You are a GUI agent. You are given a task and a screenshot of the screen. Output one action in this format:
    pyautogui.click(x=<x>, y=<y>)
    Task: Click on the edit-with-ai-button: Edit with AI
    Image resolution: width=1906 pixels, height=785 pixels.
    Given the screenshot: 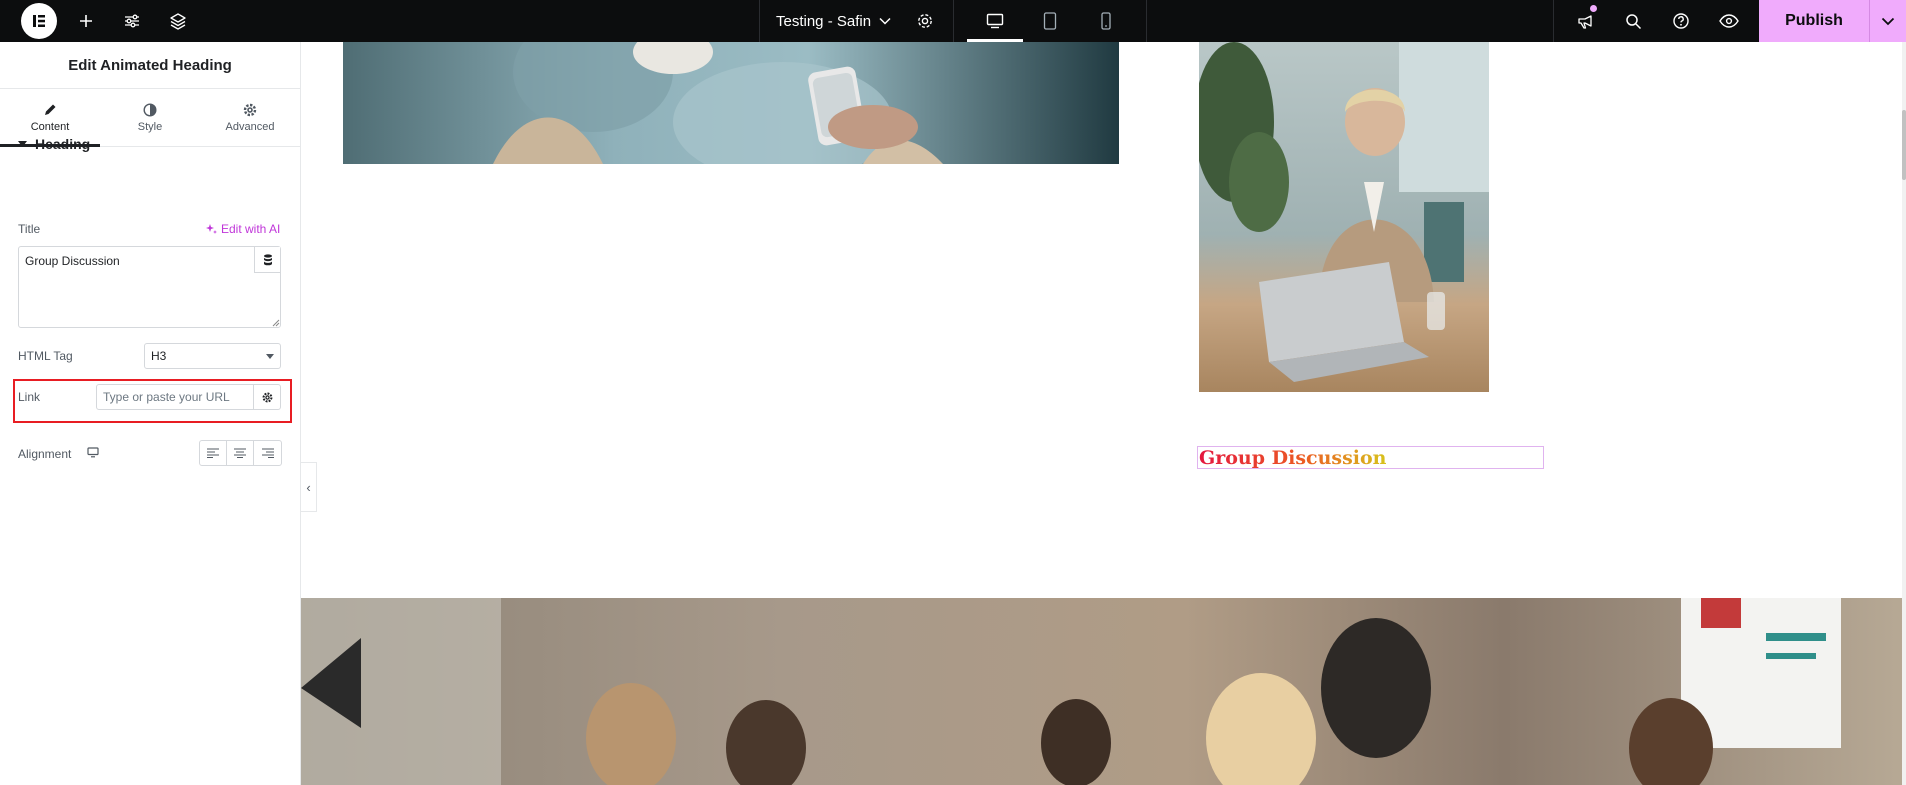 What is the action you would take?
    pyautogui.click(x=243, y=229)
    